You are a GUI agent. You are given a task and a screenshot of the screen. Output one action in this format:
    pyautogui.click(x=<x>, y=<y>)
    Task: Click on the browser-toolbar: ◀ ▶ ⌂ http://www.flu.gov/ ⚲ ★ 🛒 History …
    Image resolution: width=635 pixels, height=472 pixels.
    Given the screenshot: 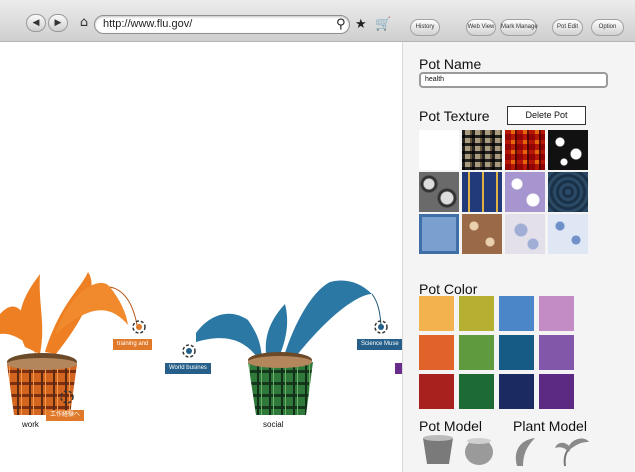 What is the action you would take?
    pyautogui.click(x=317, y=21)
    